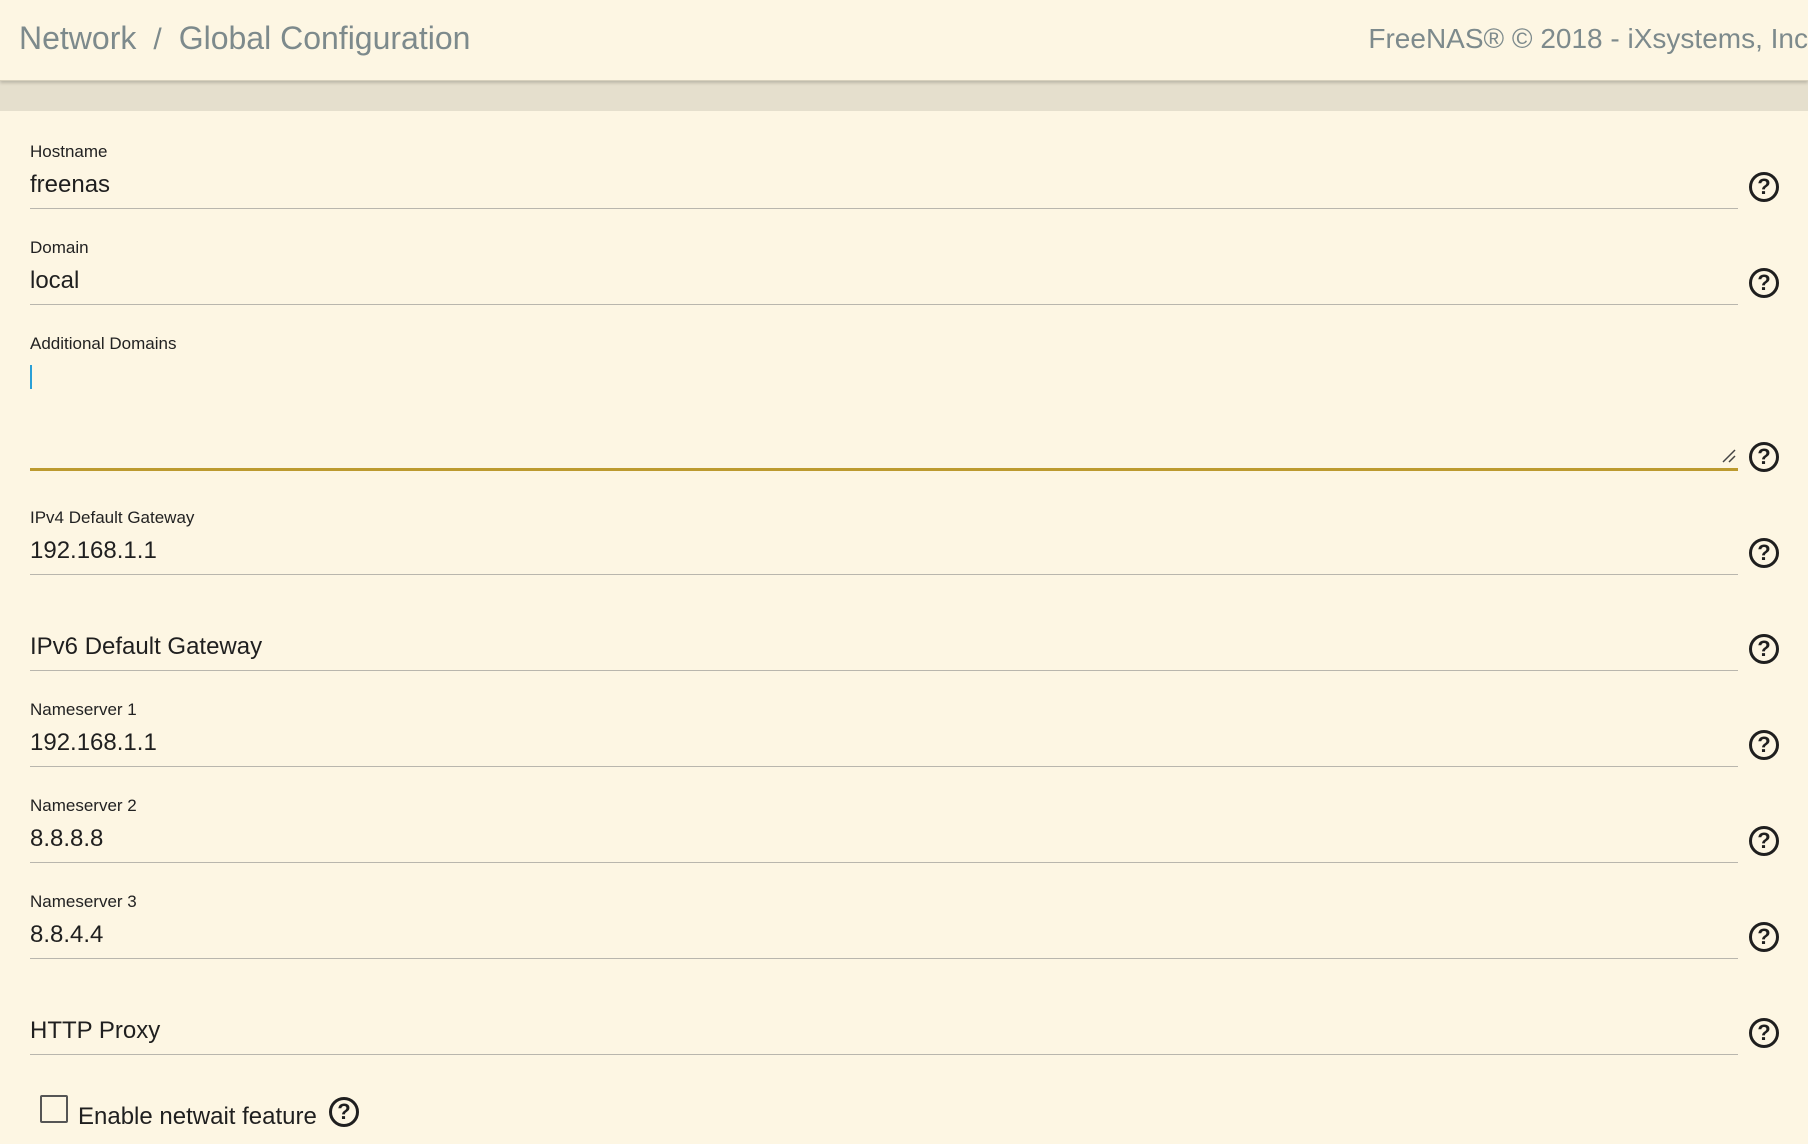 The image size is (1808, 1144). Describe the element at coordinates (95, 1031) in the screenshot. I see `http-proxy-input: HTTP Proxy` at that location.